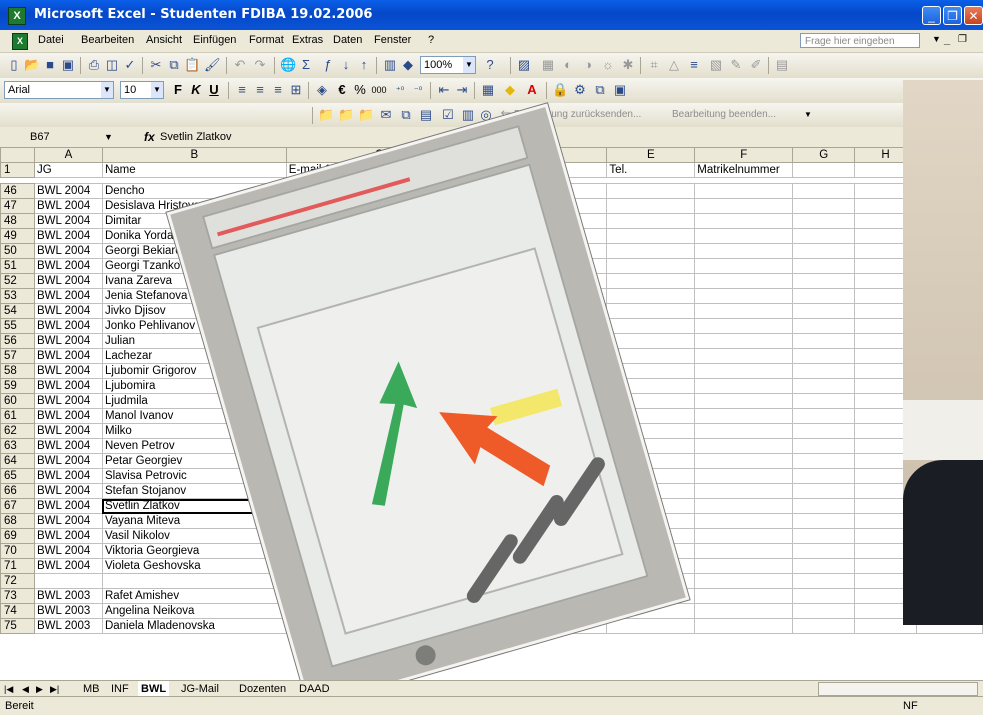  I want to click on increase-indent-icon: ⇥, so click(462, 90).